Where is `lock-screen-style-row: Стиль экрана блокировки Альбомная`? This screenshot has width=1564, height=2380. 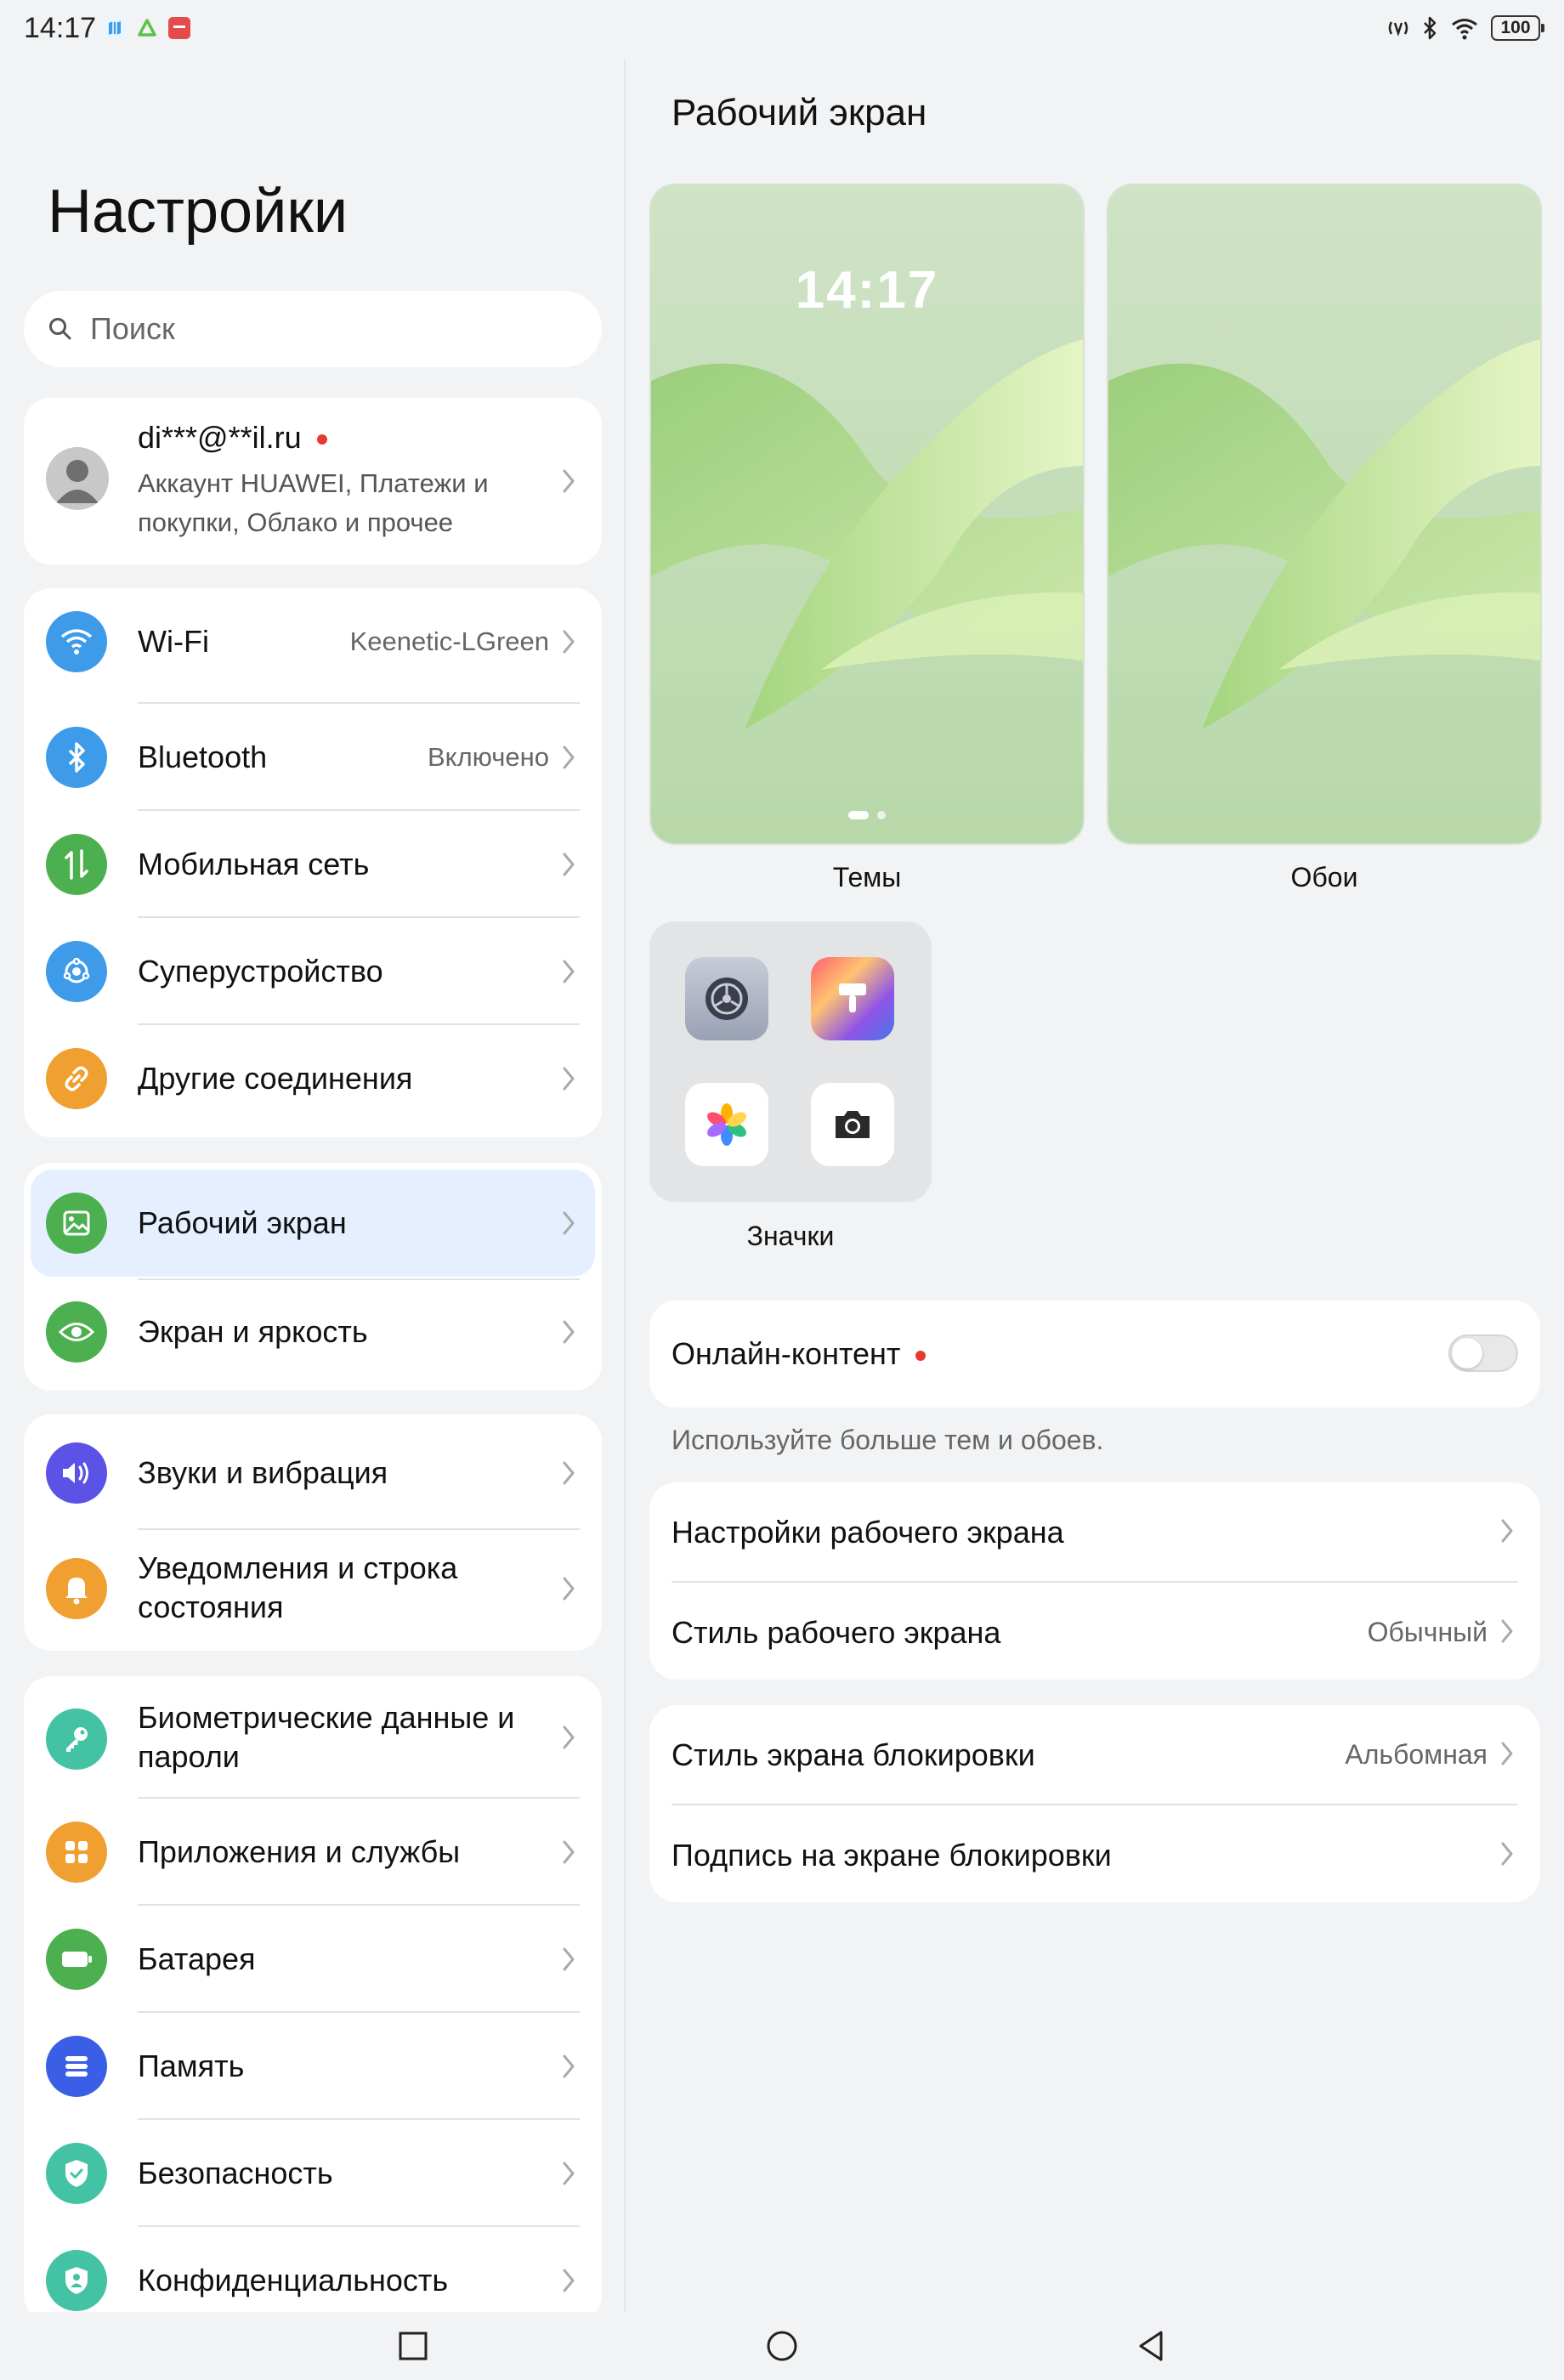 lock-screen-style-row: Стиль экрана блокировки Альбомная is located at coordinates (1094, 1753).